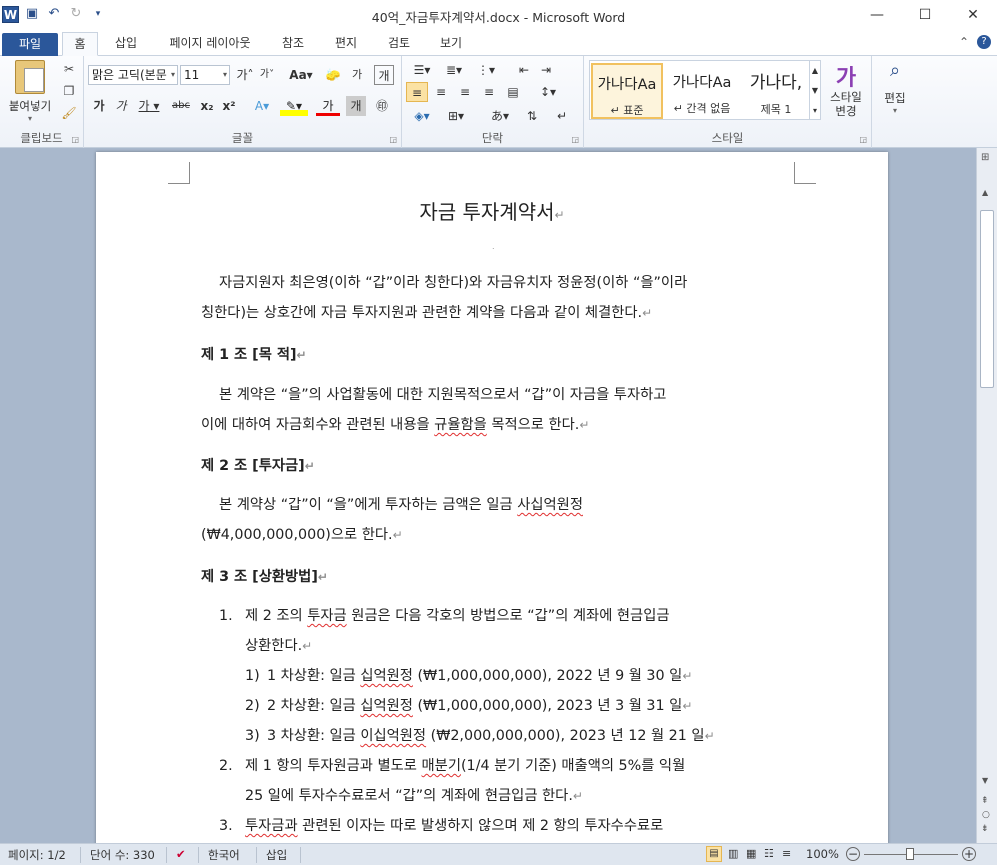 Image resolution: width=997 pixels, height=865 pixels. I want to click on tab-insert: 삽입, so click(126, 44).